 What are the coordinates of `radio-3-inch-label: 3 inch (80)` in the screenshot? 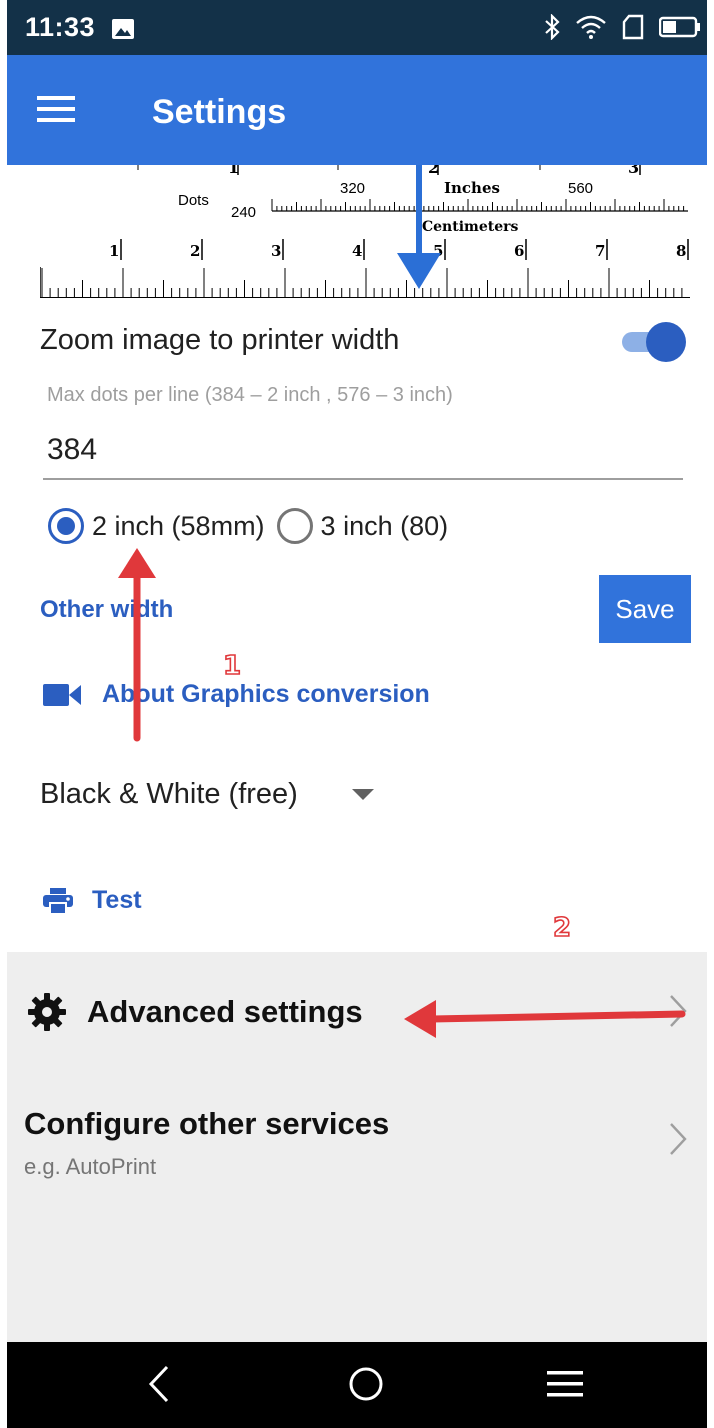 It's located at (384, 525).